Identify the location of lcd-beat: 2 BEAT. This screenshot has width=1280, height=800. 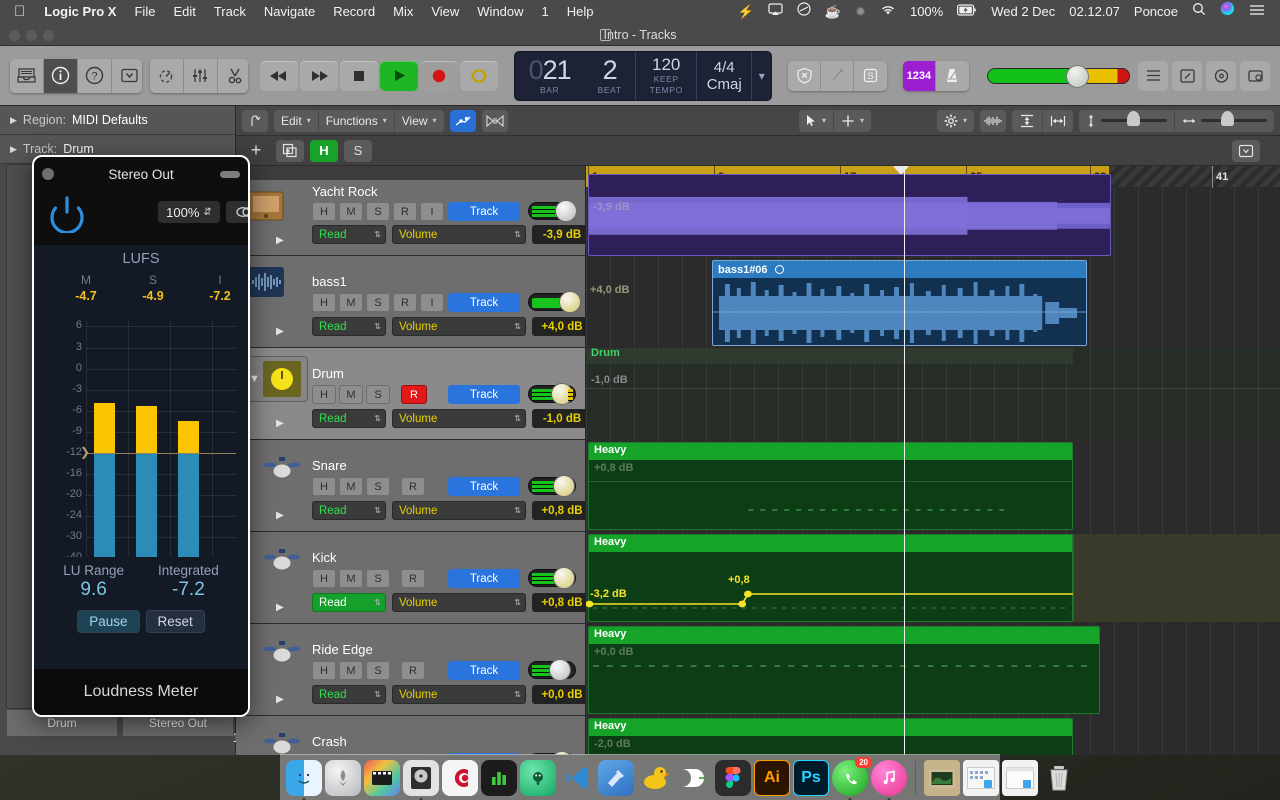
(609, 76).